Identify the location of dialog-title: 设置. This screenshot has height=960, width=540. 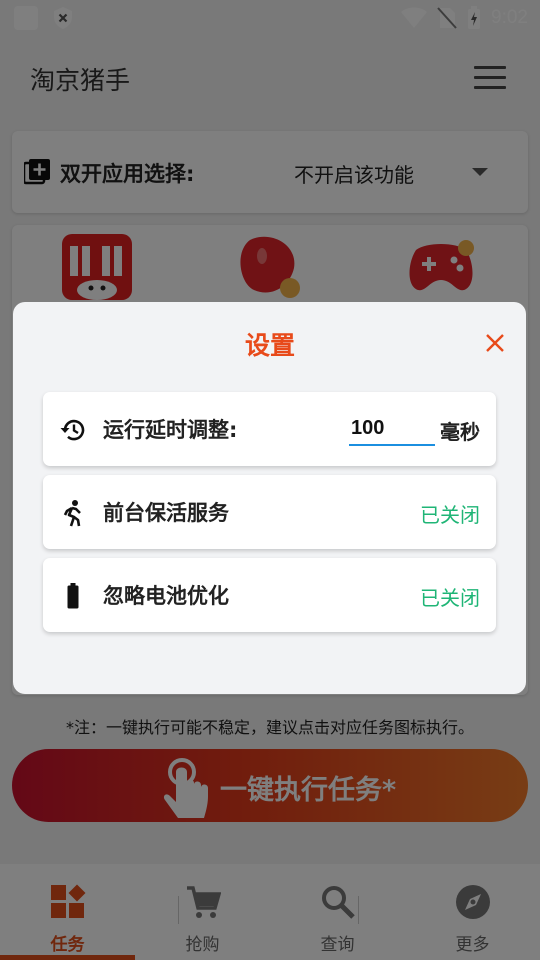
(269, 345).